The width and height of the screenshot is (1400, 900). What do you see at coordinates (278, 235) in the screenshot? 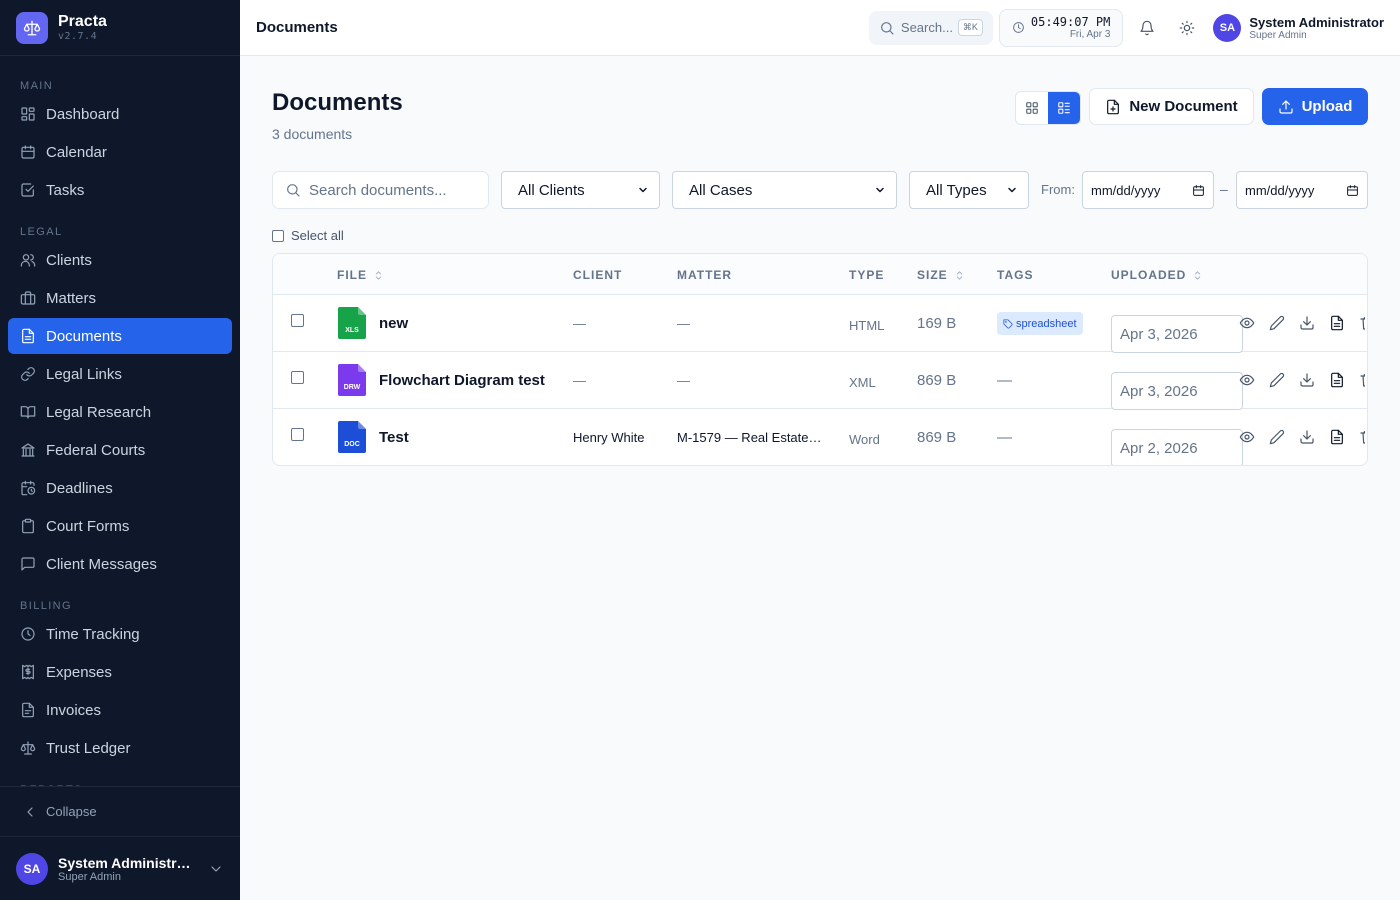
I see `select-all-checkbox` at bounding box center [278, 235].